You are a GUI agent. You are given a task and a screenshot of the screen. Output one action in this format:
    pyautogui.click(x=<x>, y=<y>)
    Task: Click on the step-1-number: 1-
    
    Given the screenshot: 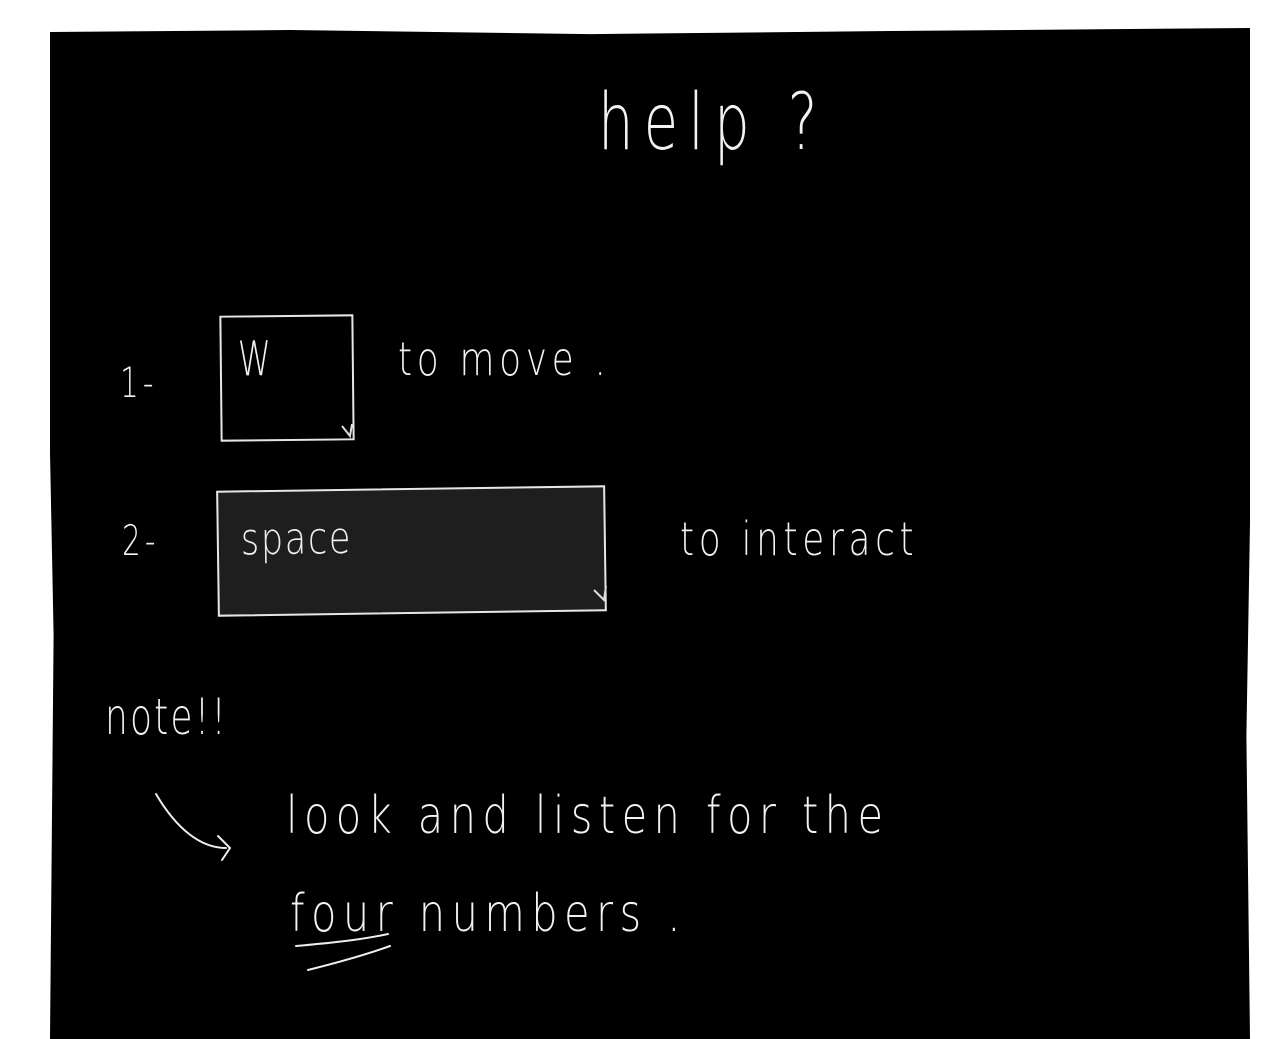 What is the action you would take?
    pyautogui.click(x=139, y=382)
    